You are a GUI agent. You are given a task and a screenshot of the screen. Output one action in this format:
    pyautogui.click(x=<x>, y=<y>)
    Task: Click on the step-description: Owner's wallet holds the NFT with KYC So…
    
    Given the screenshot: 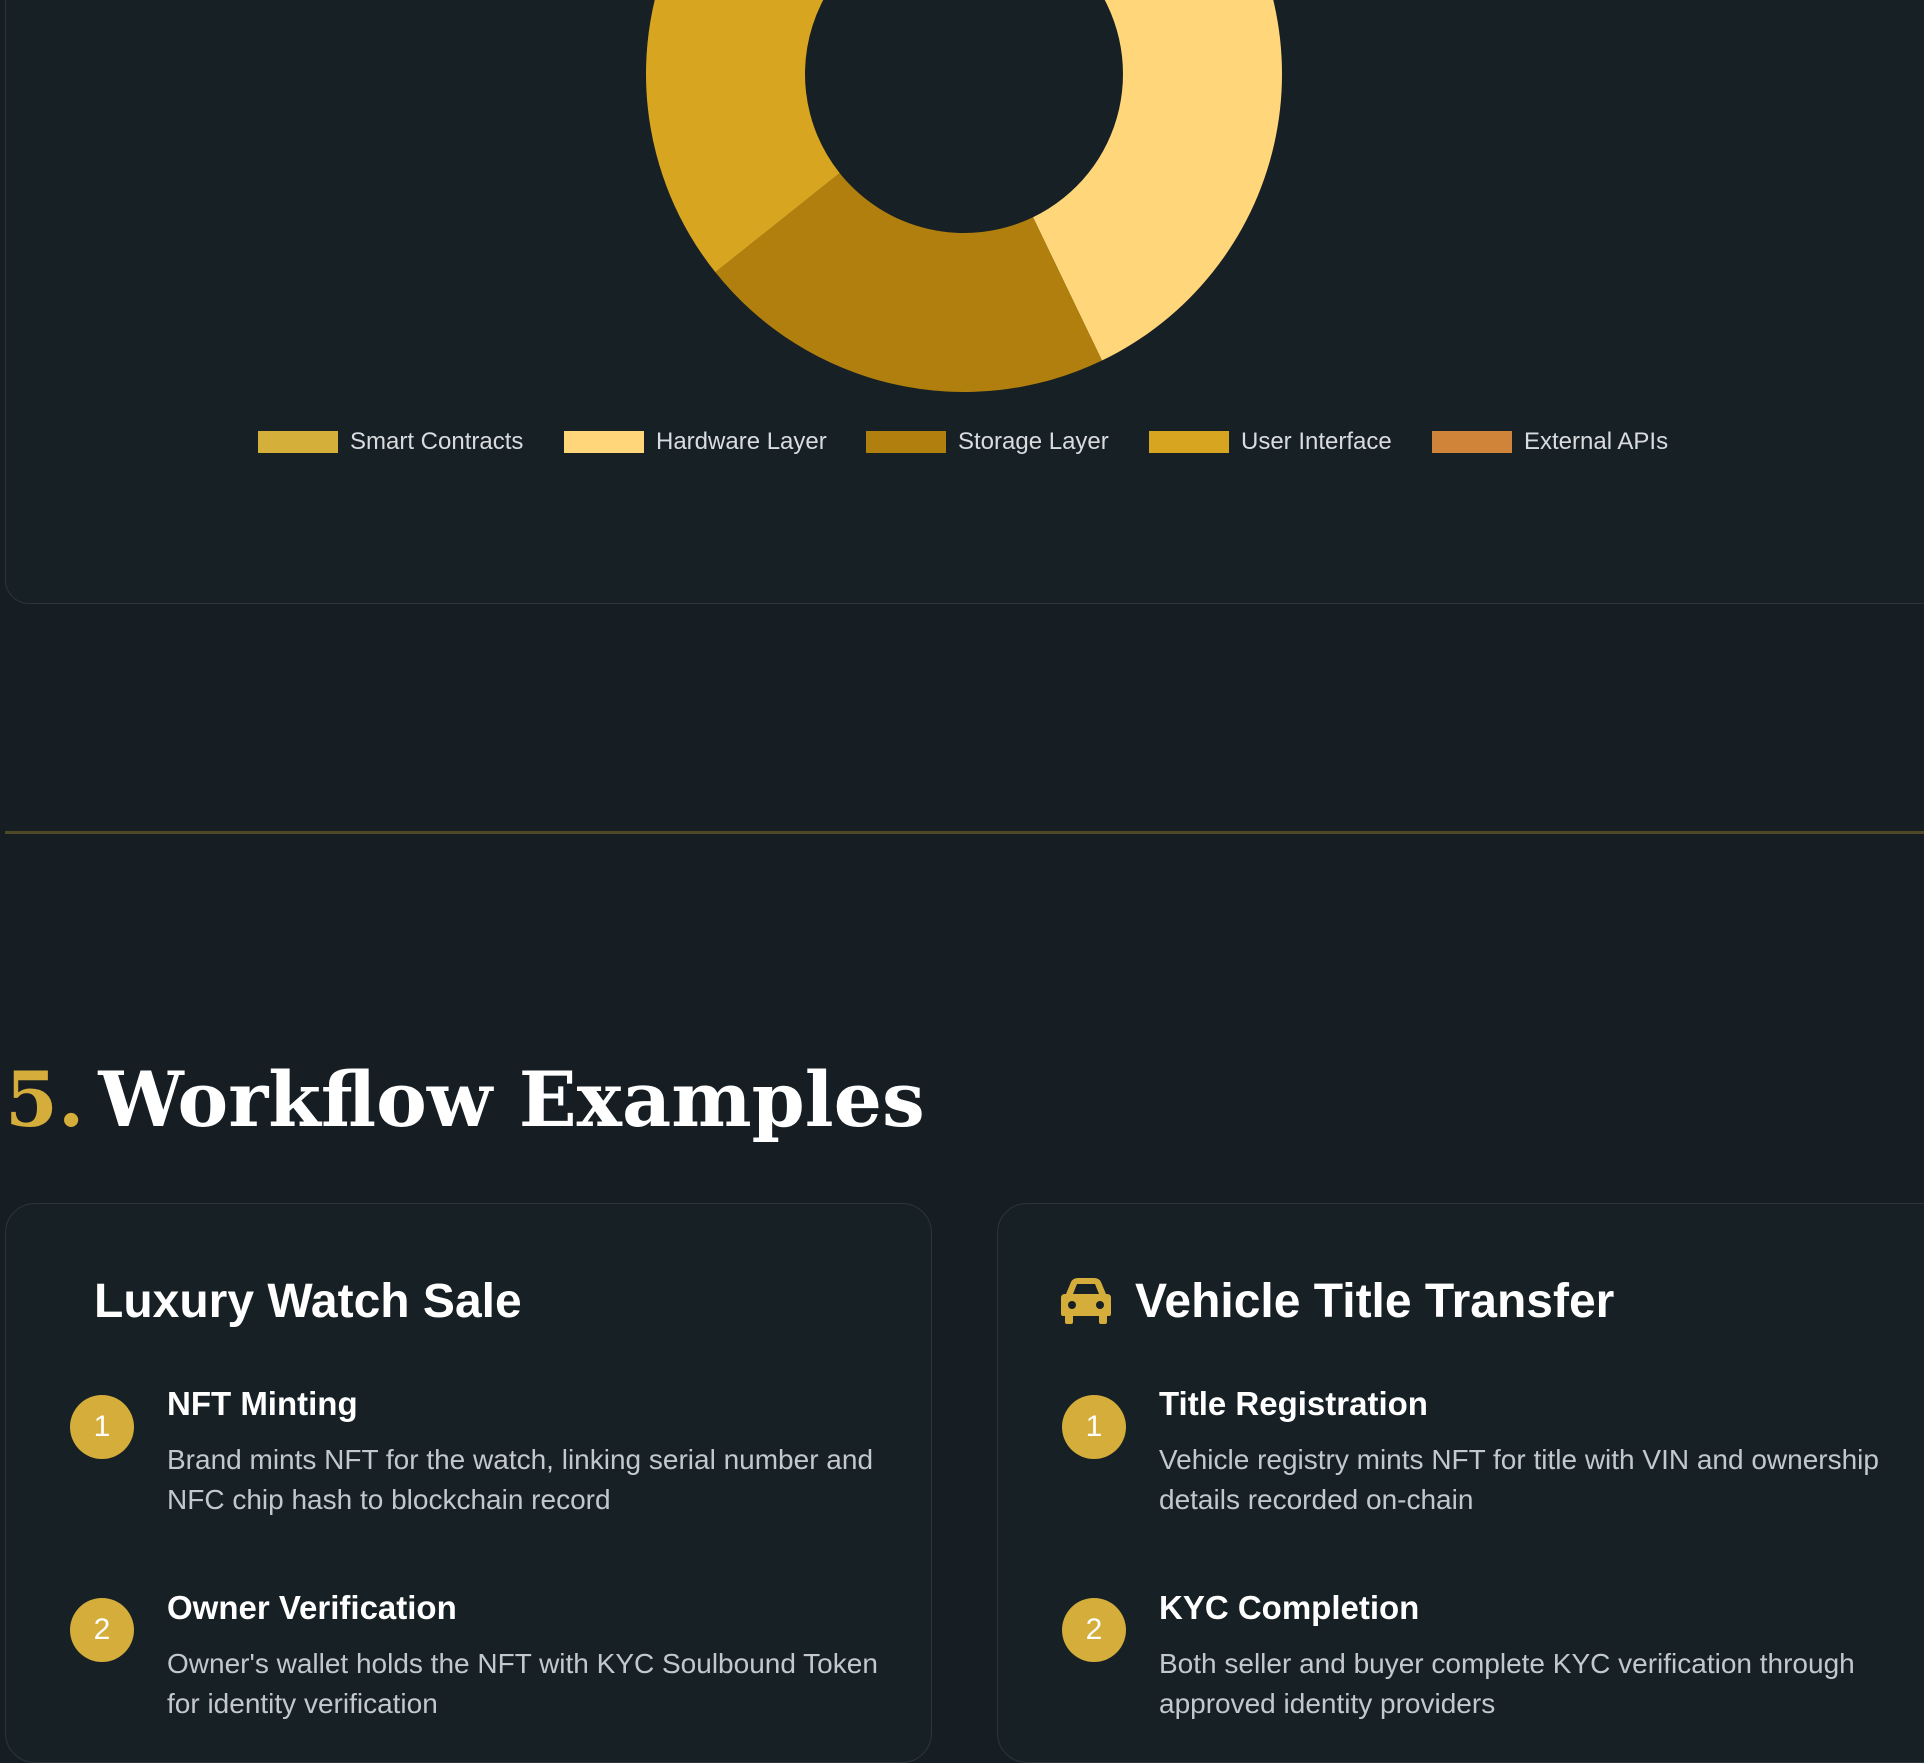 What is the action you would take?
    pyautogui.click(x=522, y=1683)
    